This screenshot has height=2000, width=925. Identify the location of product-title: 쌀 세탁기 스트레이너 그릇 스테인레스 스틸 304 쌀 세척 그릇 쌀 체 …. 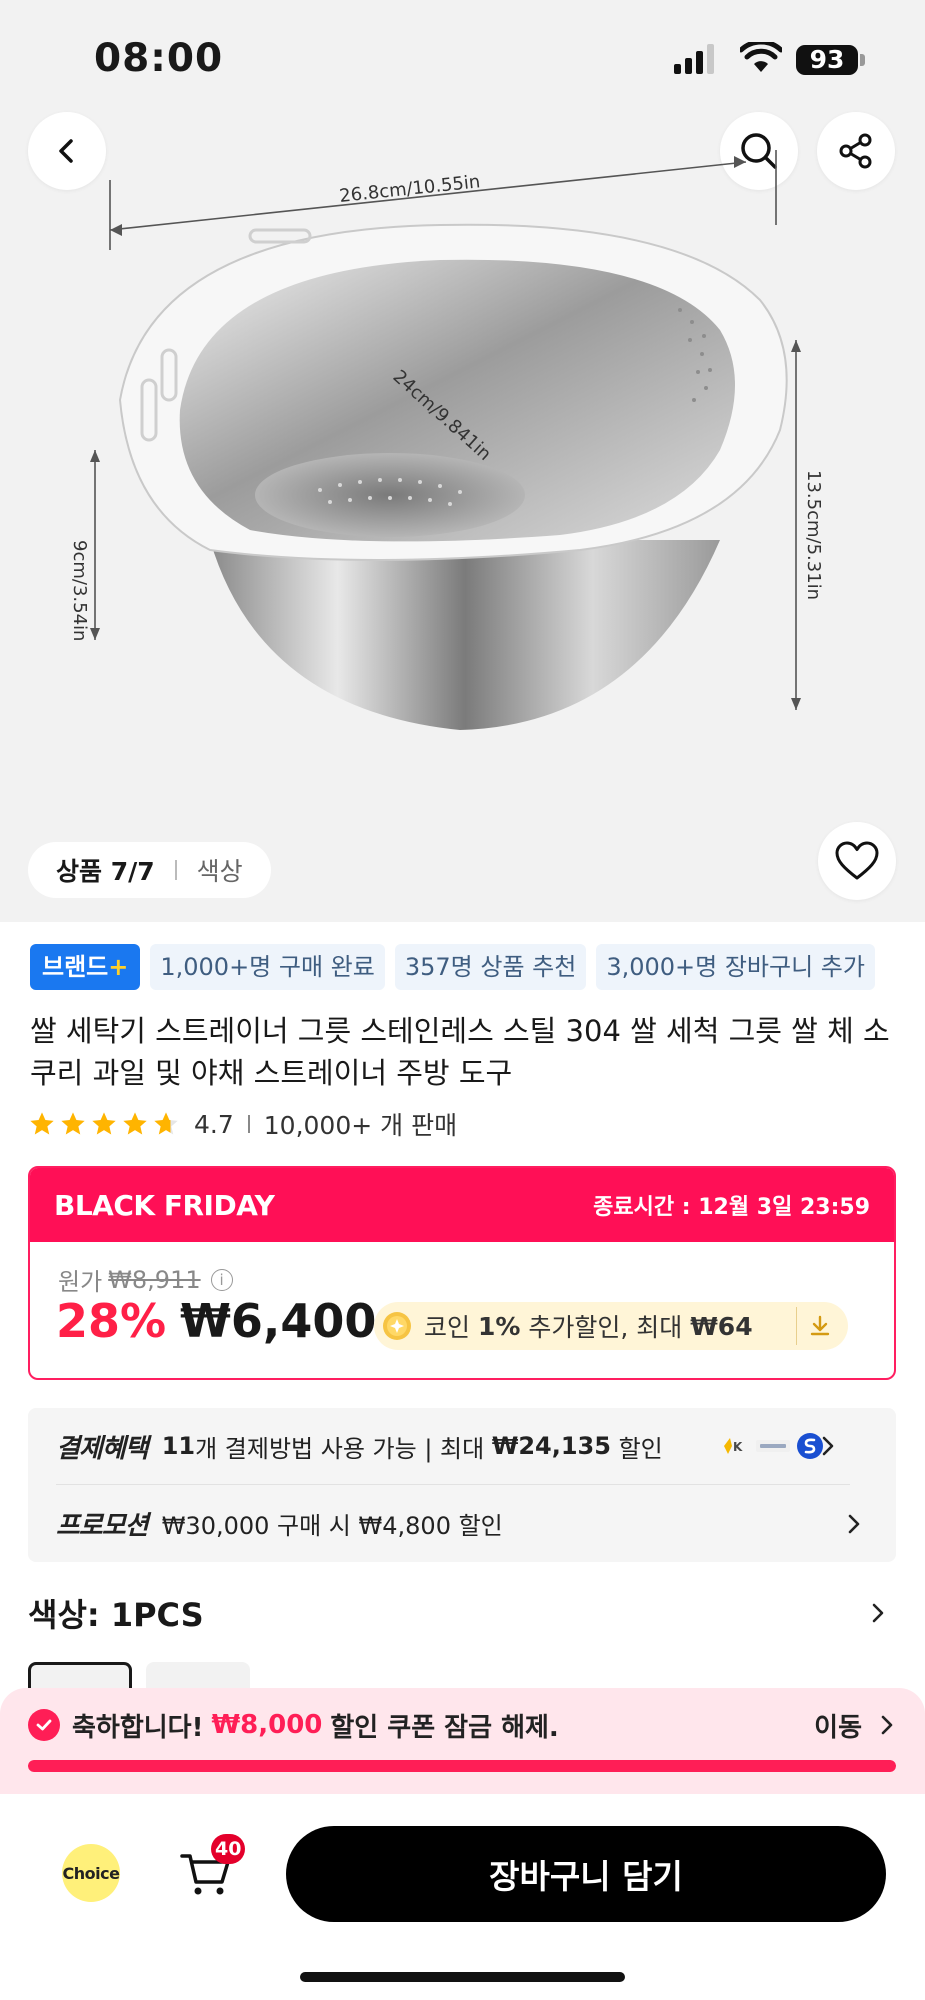
(460, 1052).